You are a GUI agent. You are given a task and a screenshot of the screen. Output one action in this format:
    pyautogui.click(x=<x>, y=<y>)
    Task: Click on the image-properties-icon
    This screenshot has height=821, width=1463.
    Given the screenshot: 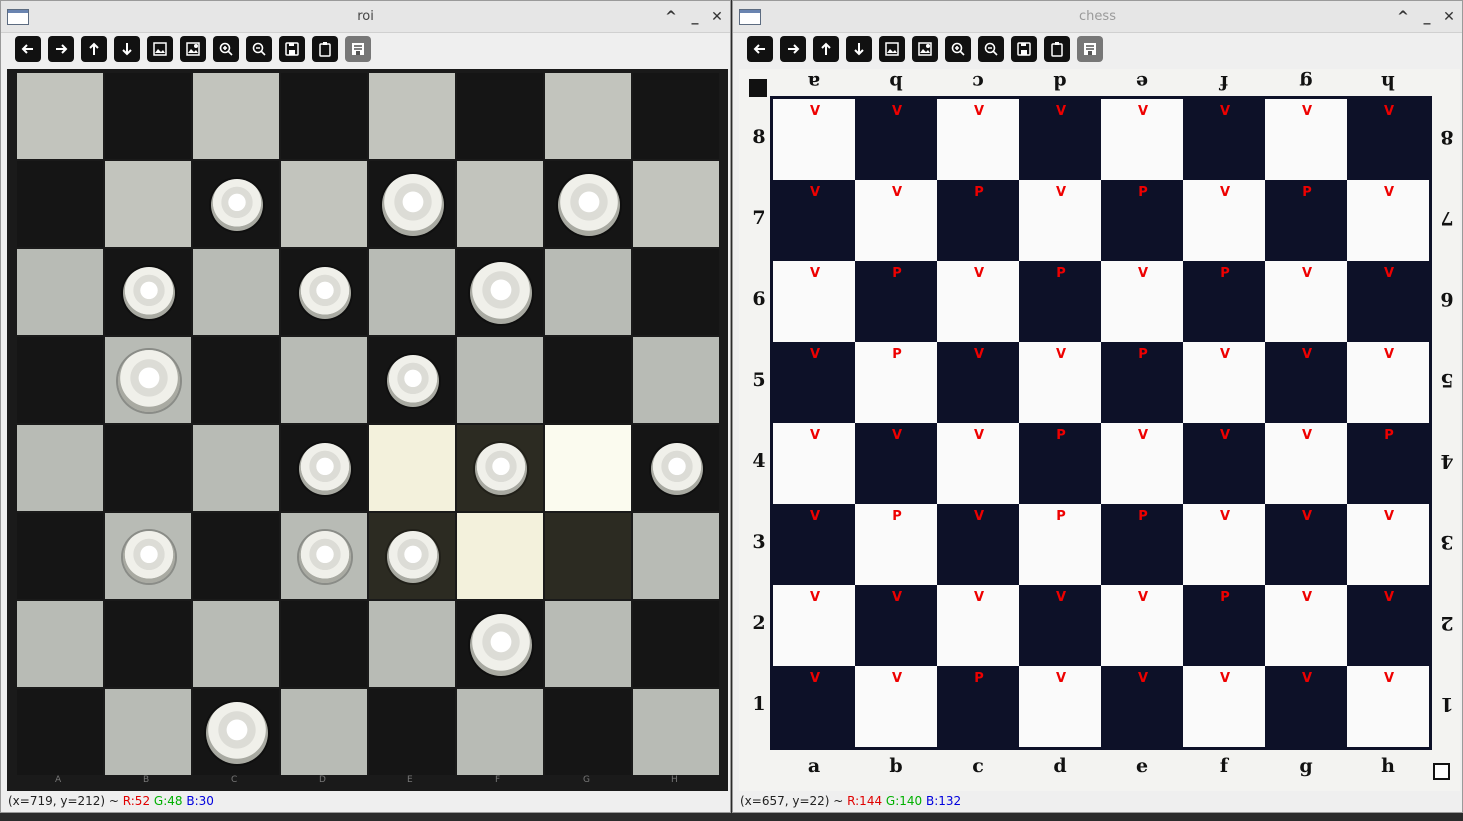 What is the action you would take?
    pyautogui.click(x=925, y=49)
    